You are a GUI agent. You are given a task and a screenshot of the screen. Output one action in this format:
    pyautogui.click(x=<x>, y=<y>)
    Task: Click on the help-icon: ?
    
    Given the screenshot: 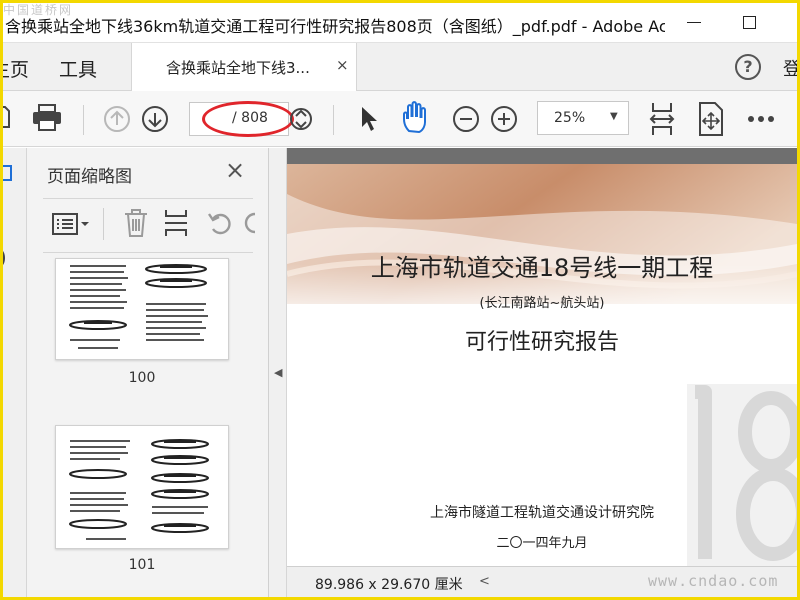 What is the action you would take?
    pyautogui.click(x=748, y=67)
    